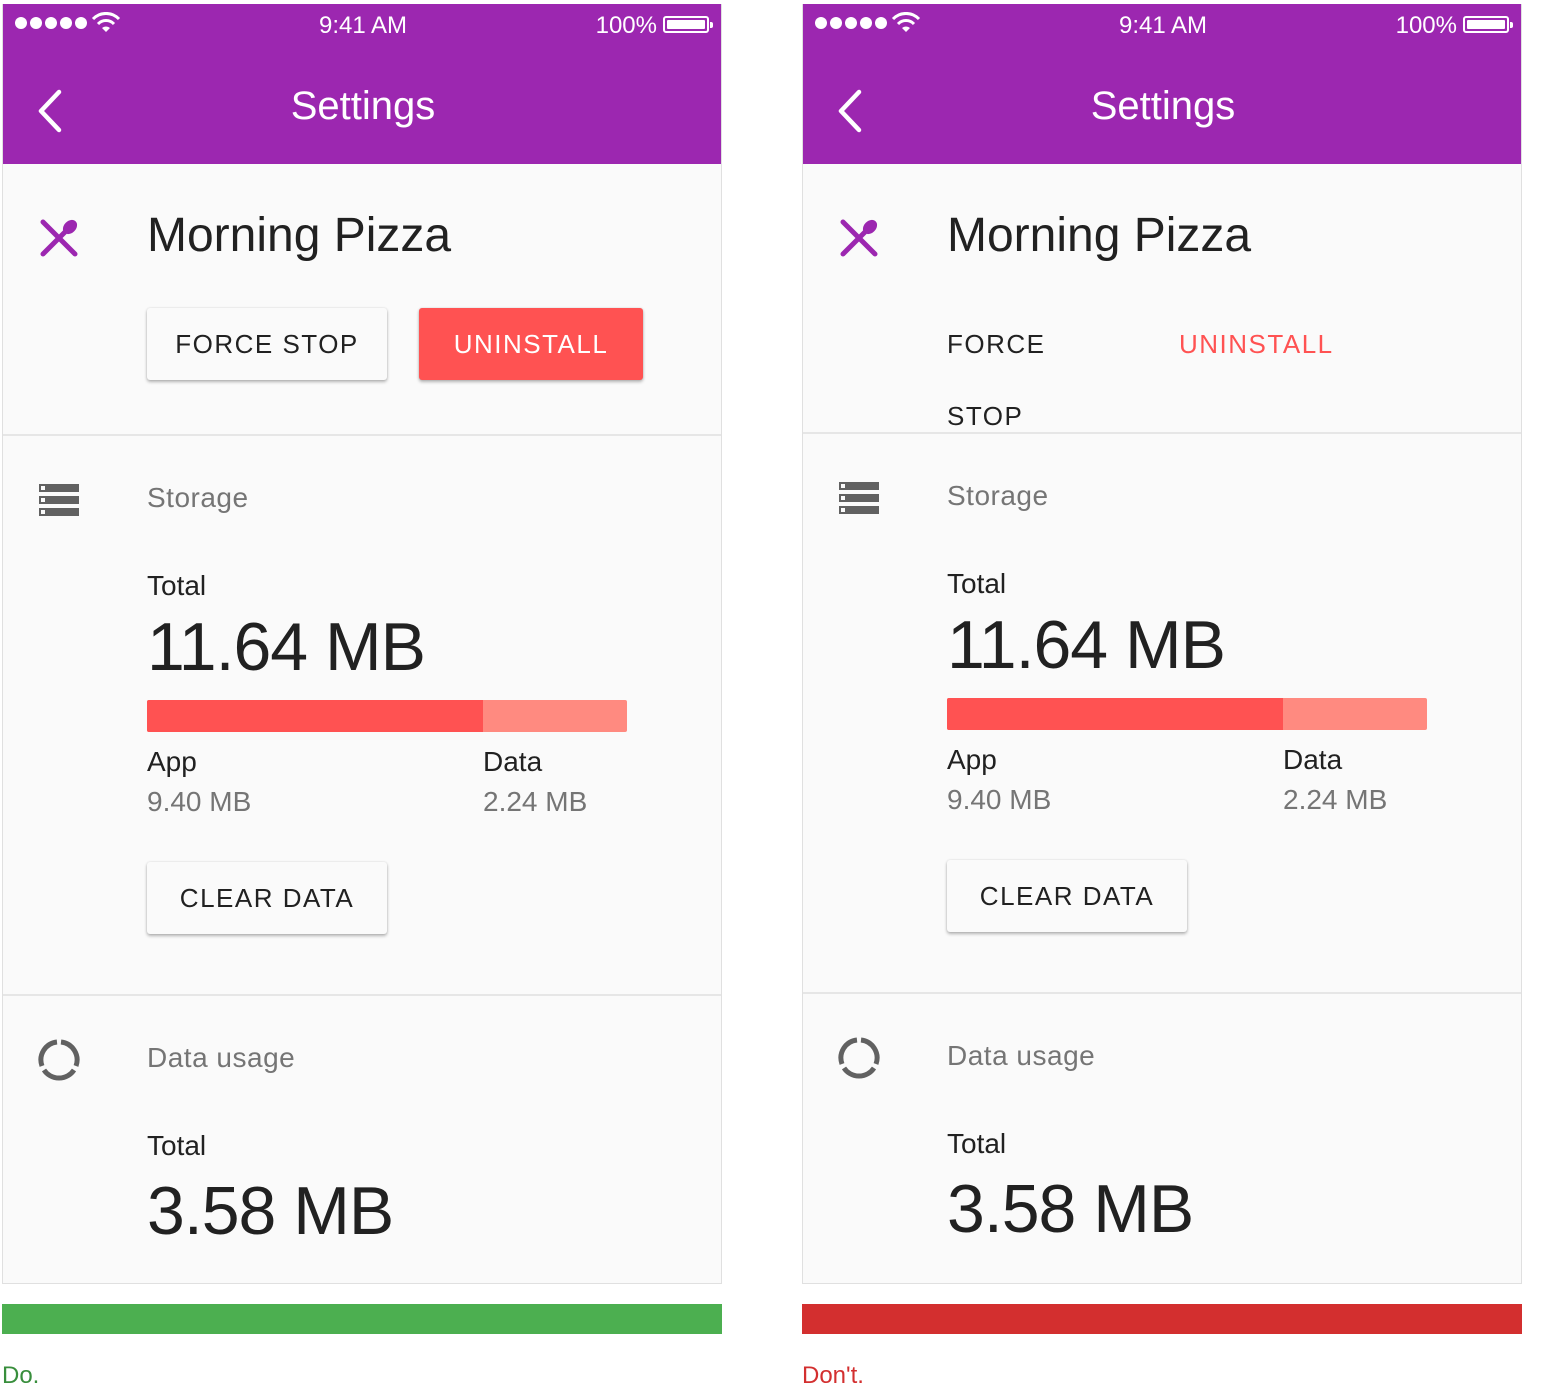 The width and height of the screenshot is (1564, 1388). I want to click on do-caption: Do., so click(21, 1375).